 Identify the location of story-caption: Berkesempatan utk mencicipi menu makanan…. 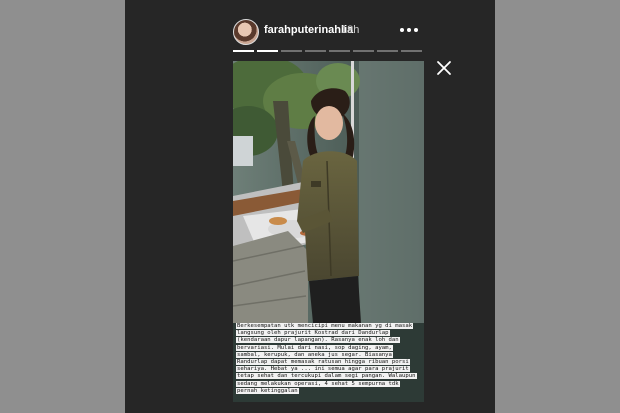
(326, 359).